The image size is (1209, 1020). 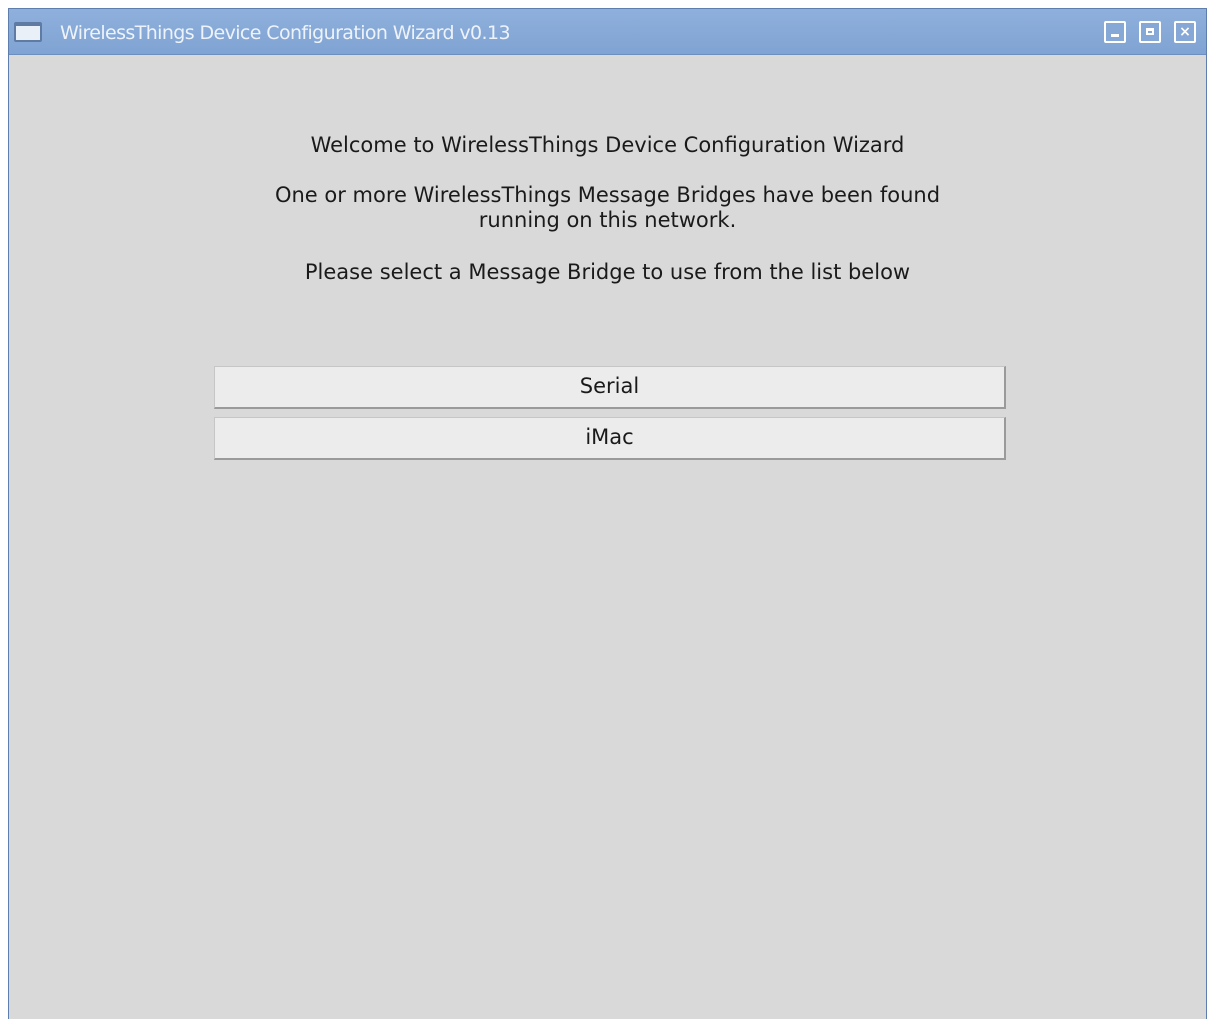 I want to click on close-icon: ×, so click(x=1185, y=32).